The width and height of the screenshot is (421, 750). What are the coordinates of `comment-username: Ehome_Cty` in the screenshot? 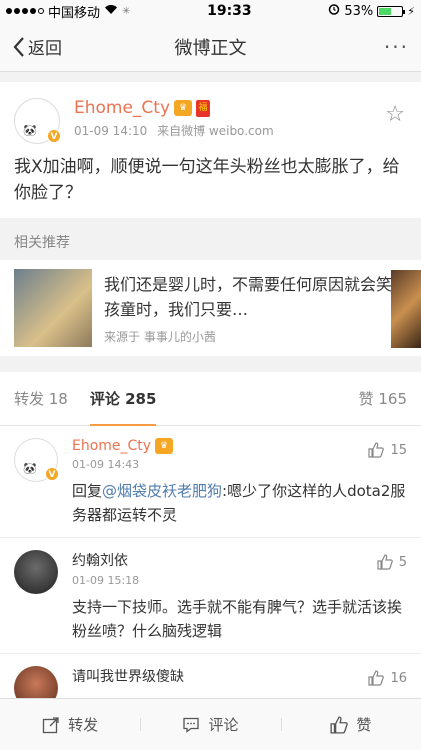 It's located at (111, 446).